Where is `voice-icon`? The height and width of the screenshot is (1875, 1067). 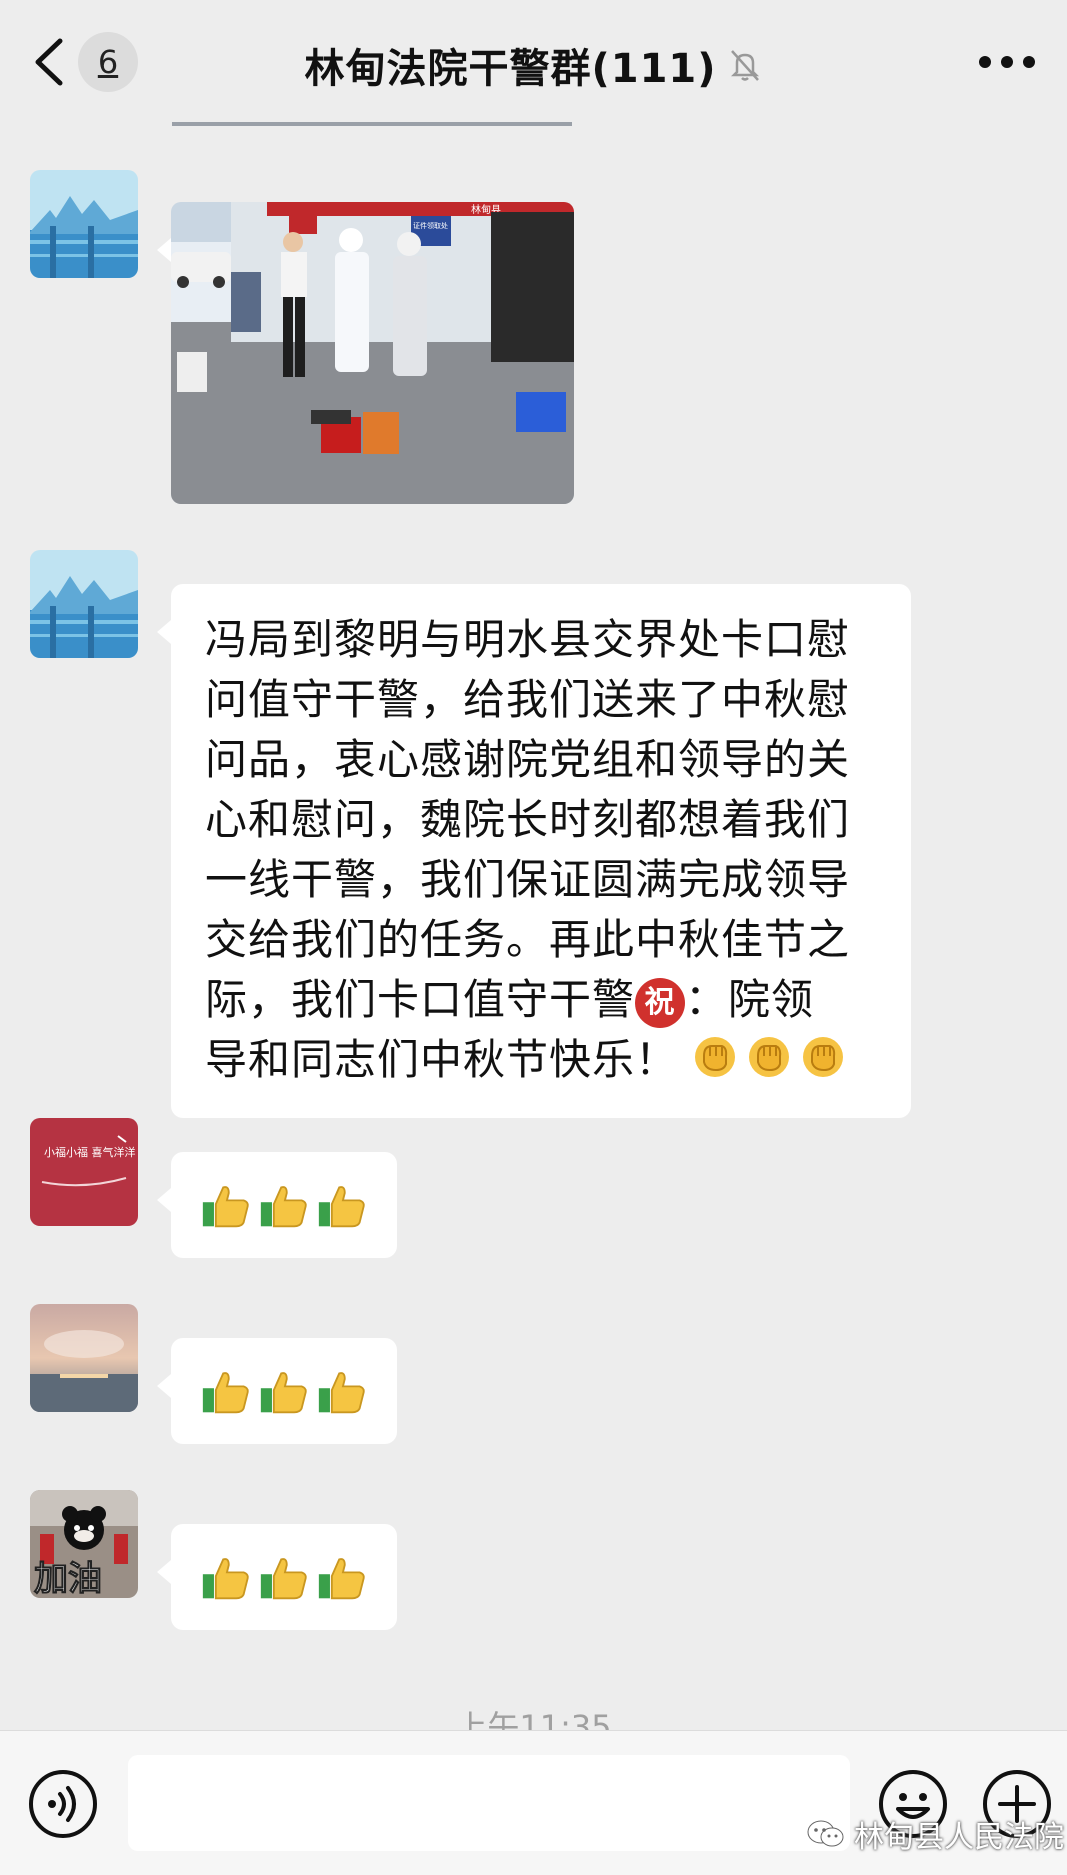
voice-icon is located at coordinates (63, 1804).